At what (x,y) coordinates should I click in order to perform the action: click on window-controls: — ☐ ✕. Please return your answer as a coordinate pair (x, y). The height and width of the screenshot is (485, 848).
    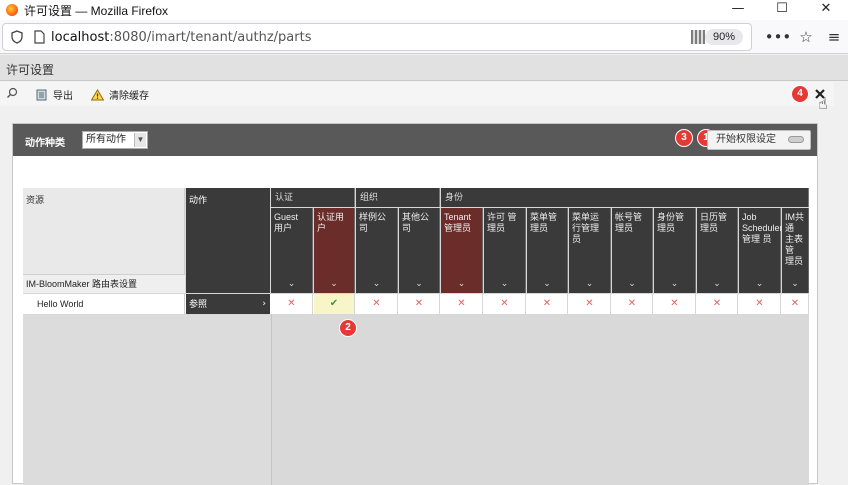
    Looking at the image, I should click on (782, 10).